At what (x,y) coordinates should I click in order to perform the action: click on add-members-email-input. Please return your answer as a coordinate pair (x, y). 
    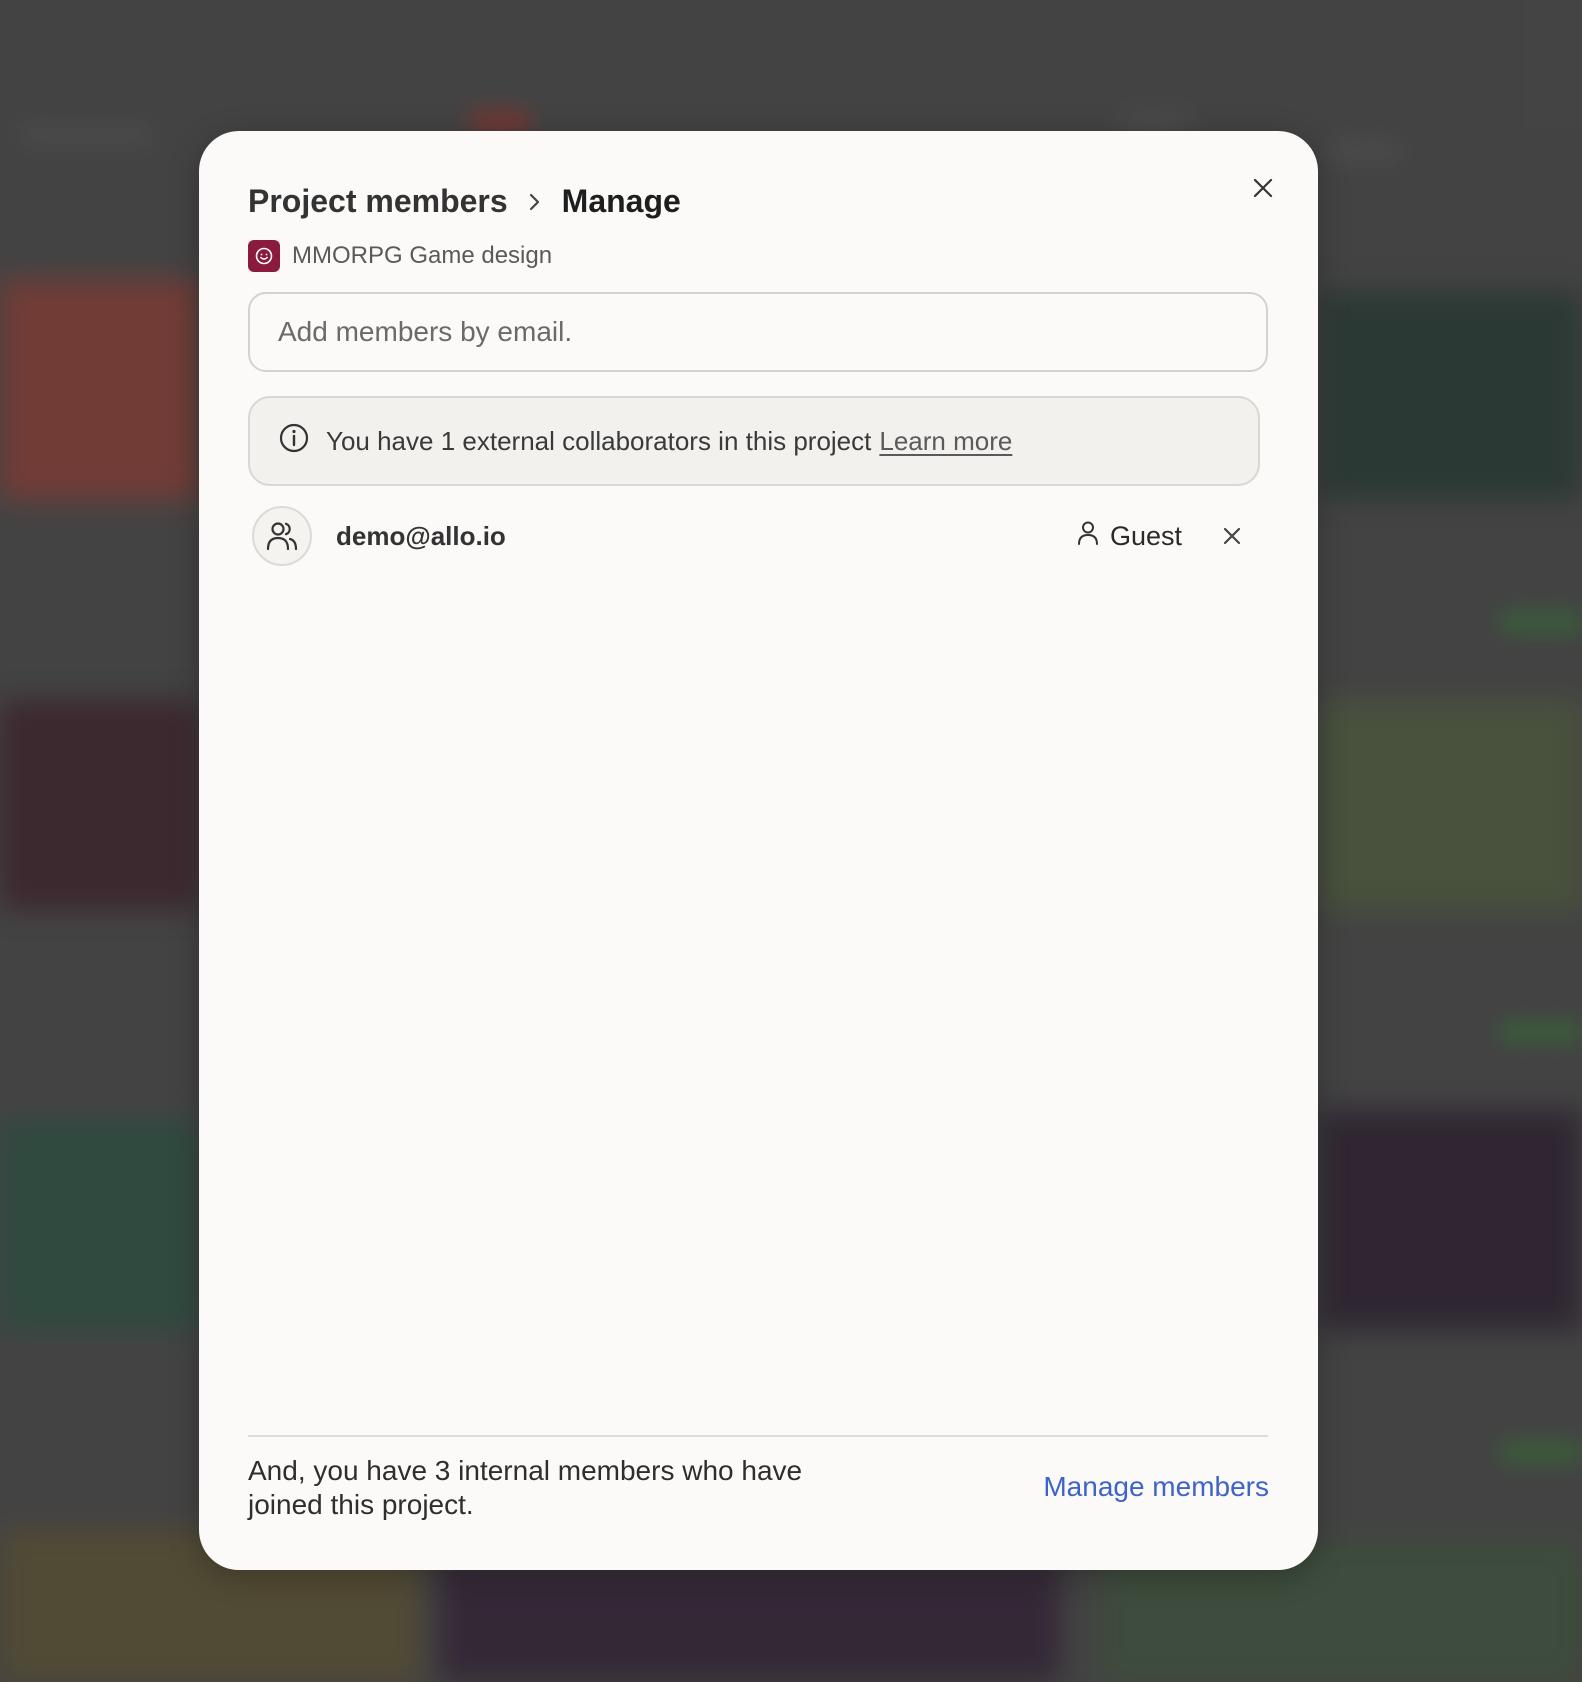
    Looking at the image, I should click on (758, 332).